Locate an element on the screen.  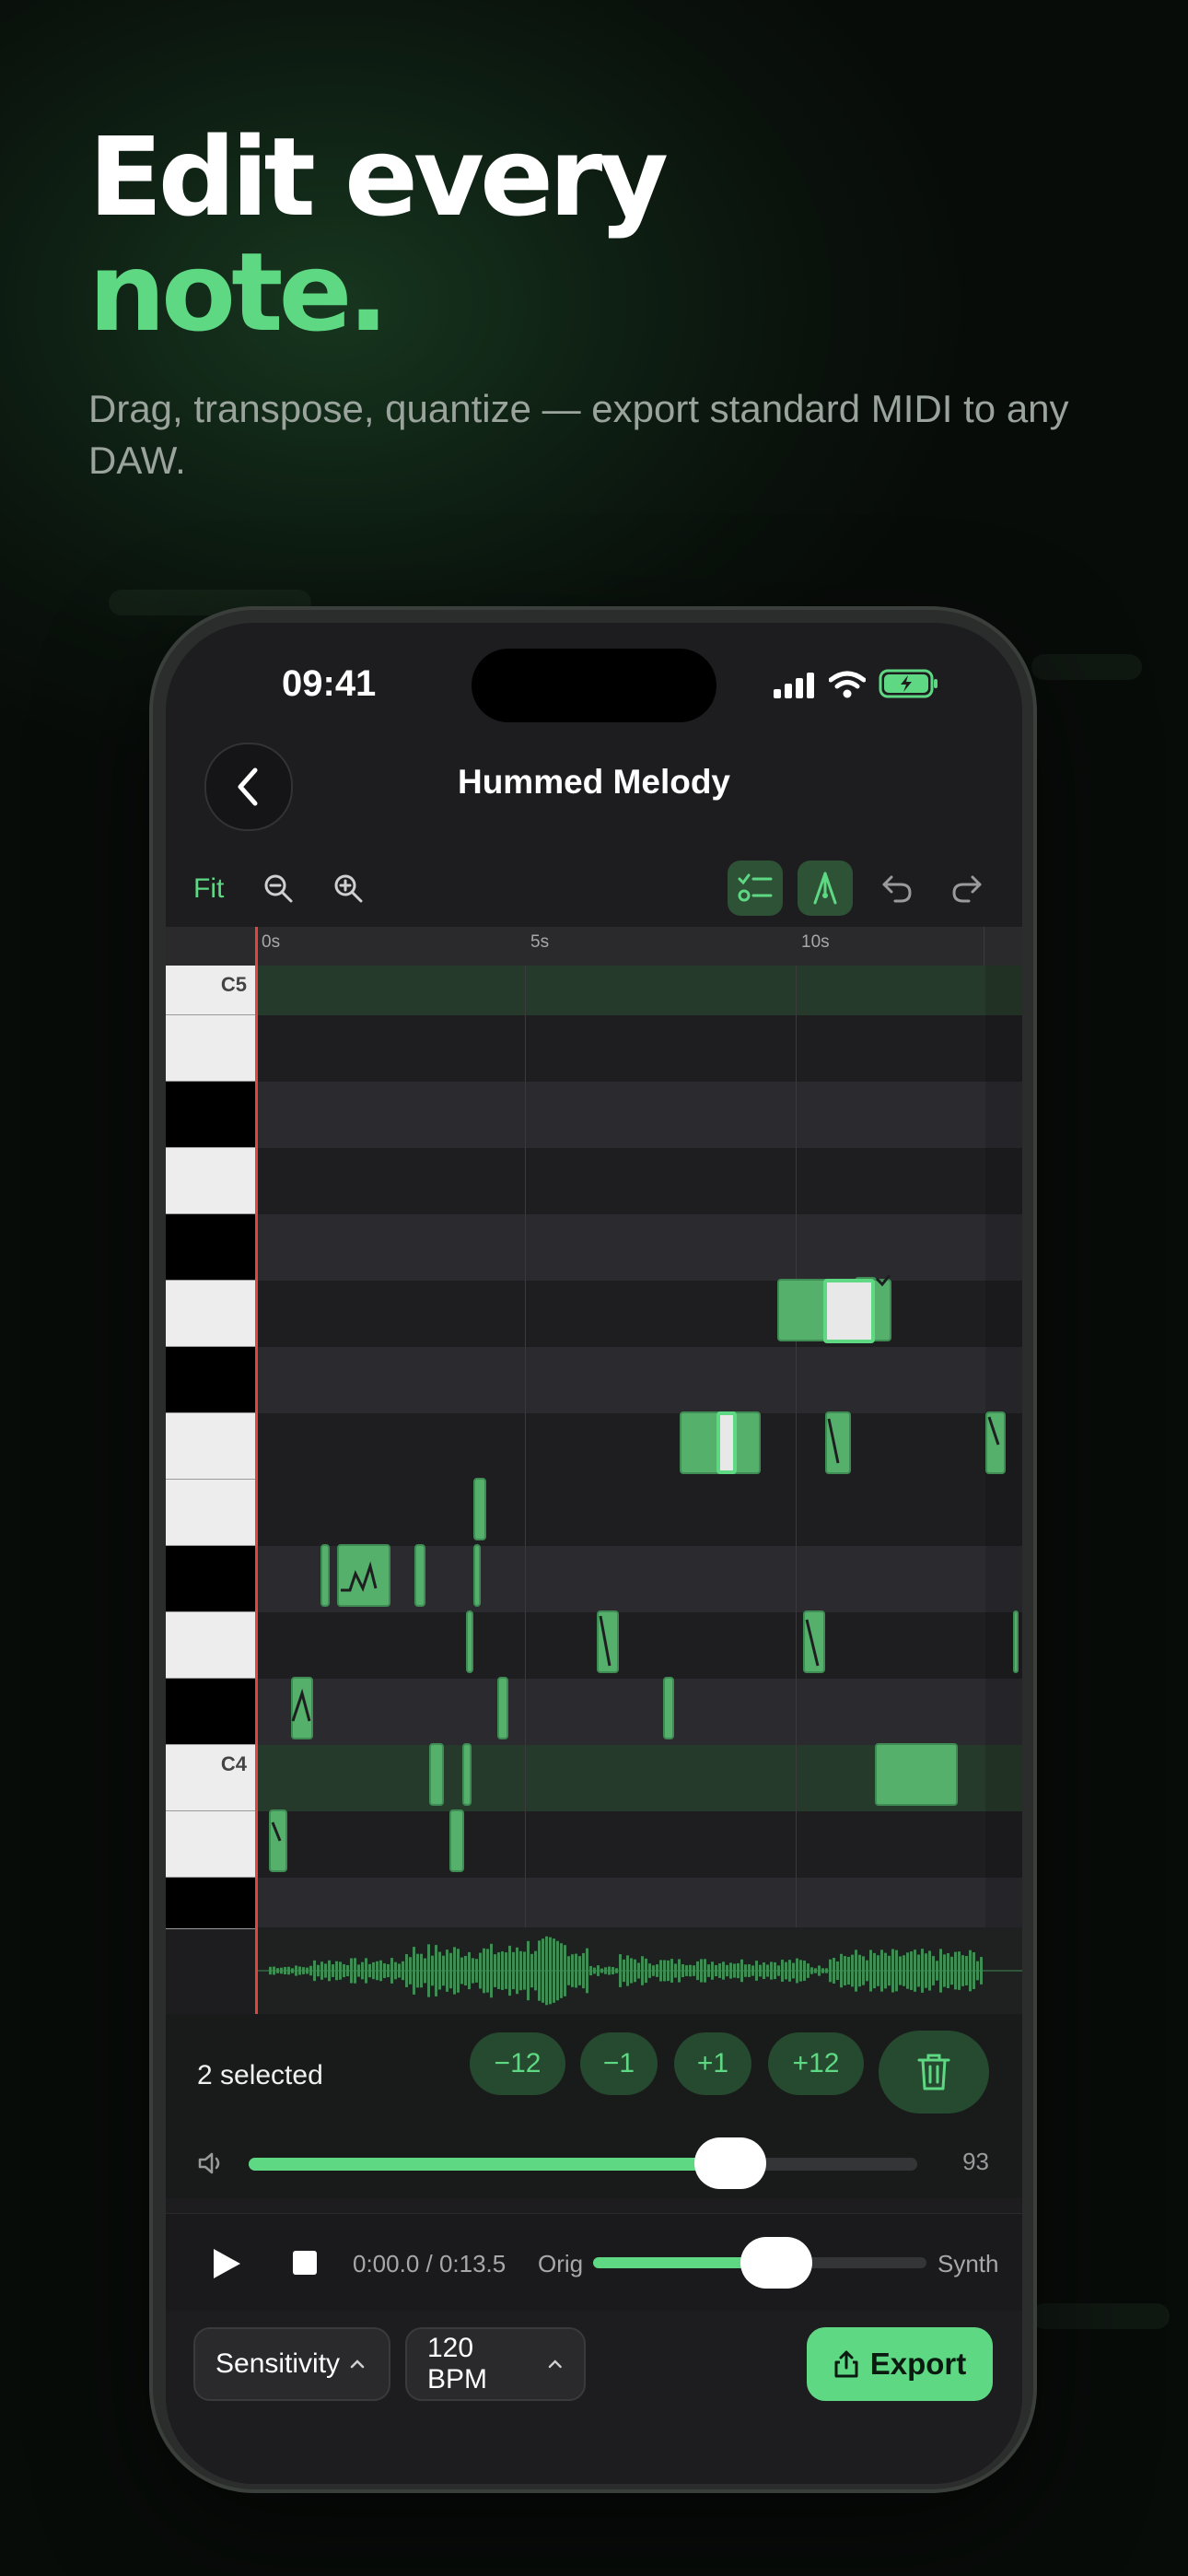
pitch-edit-icon is located at coordinates (825, 888).